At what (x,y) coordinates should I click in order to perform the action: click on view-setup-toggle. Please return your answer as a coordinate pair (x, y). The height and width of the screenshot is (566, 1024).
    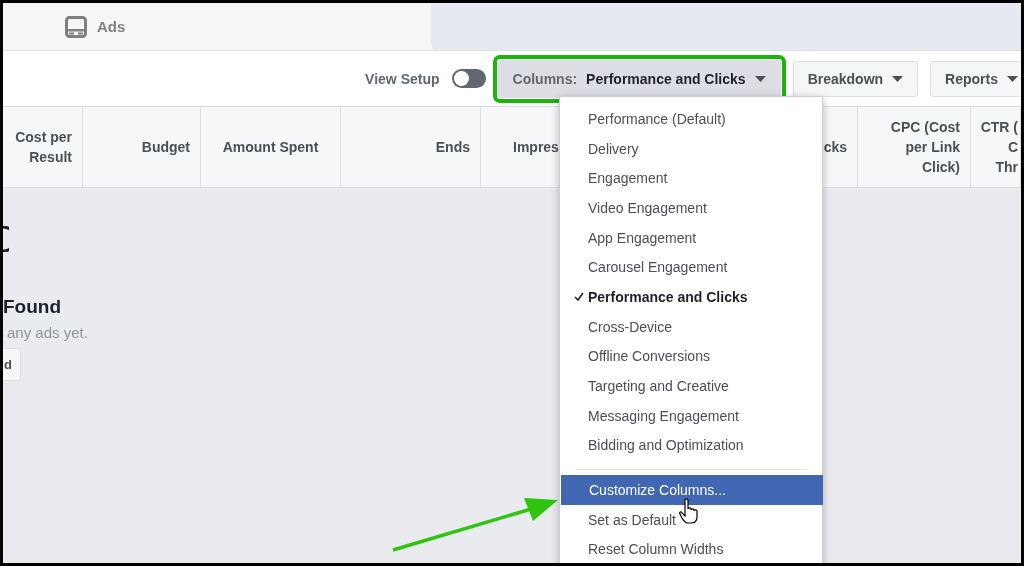
    Looking at the image, I should click on (468, 78).